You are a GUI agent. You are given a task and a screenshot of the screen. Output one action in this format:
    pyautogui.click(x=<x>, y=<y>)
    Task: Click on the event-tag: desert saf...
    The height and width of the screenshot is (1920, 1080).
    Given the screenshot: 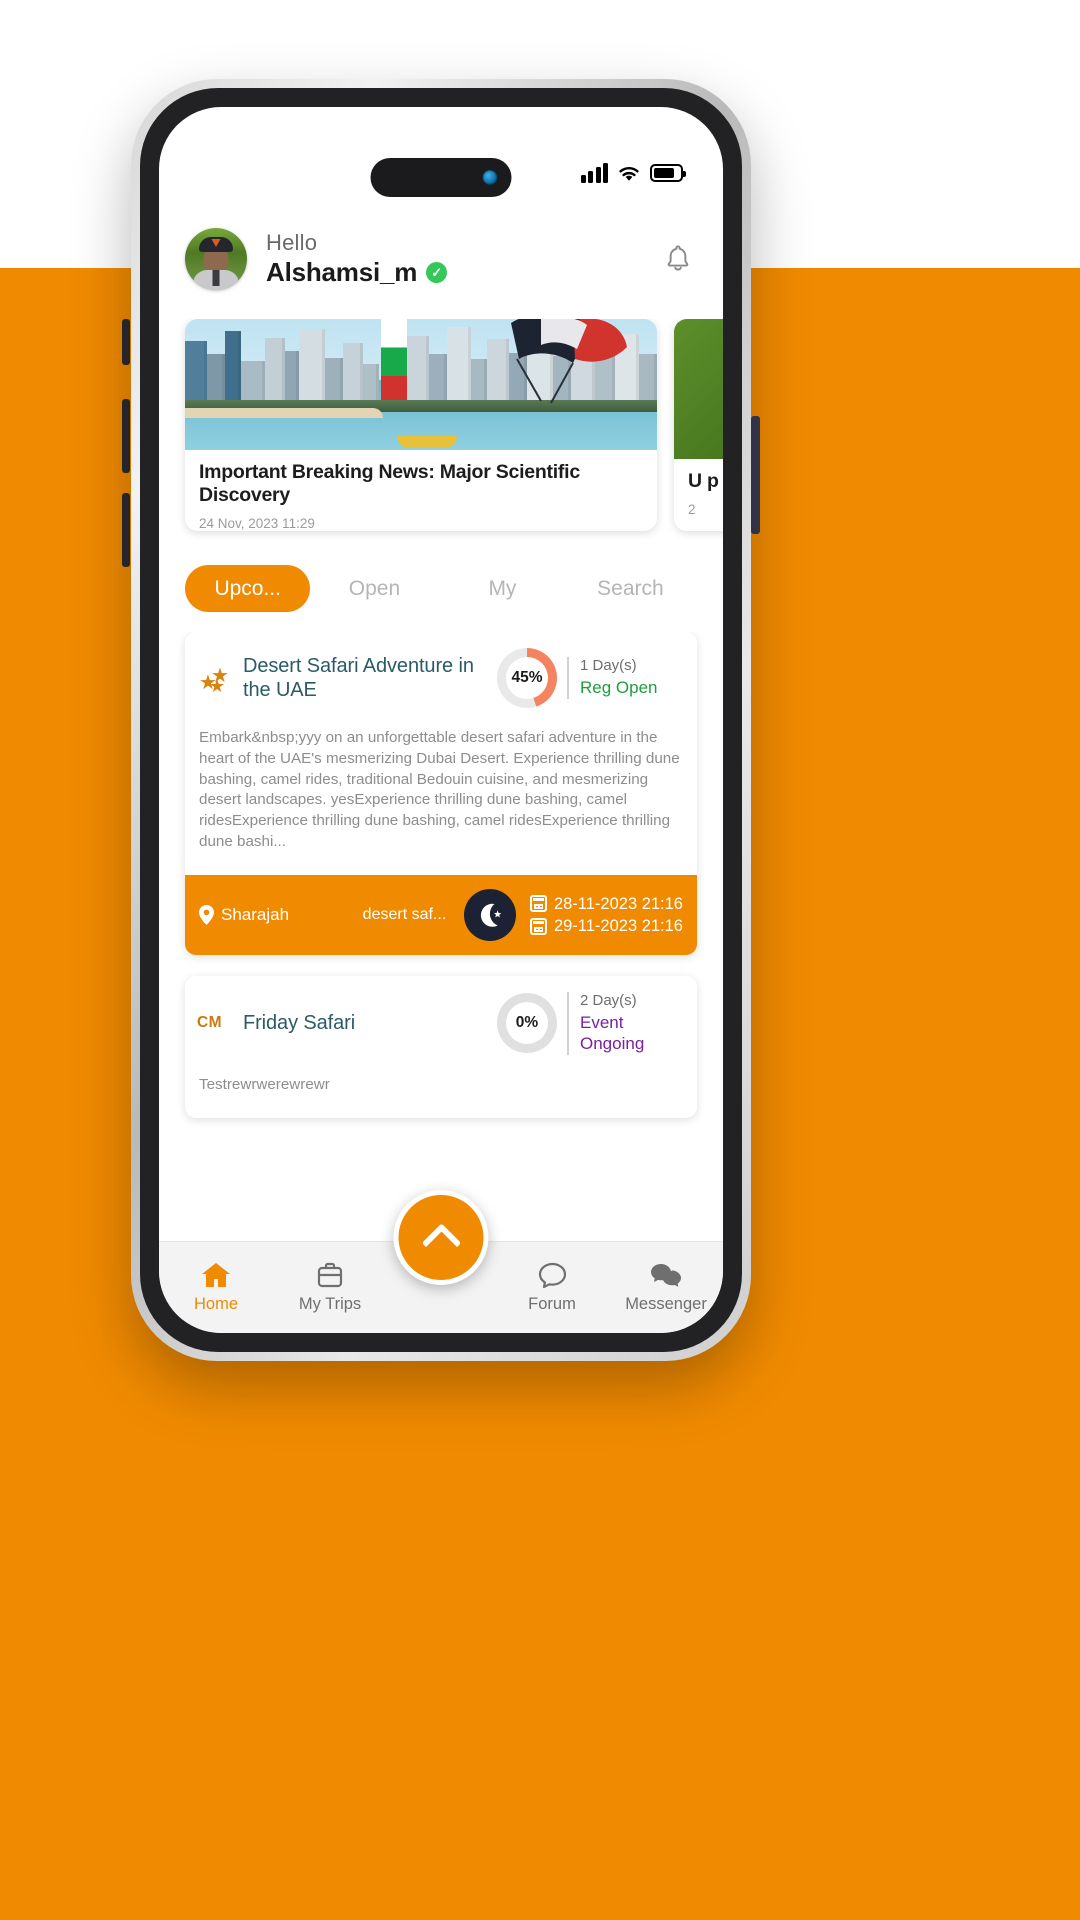 What is the action you would take?
    pyautogui.click(x=404, y=915)
    